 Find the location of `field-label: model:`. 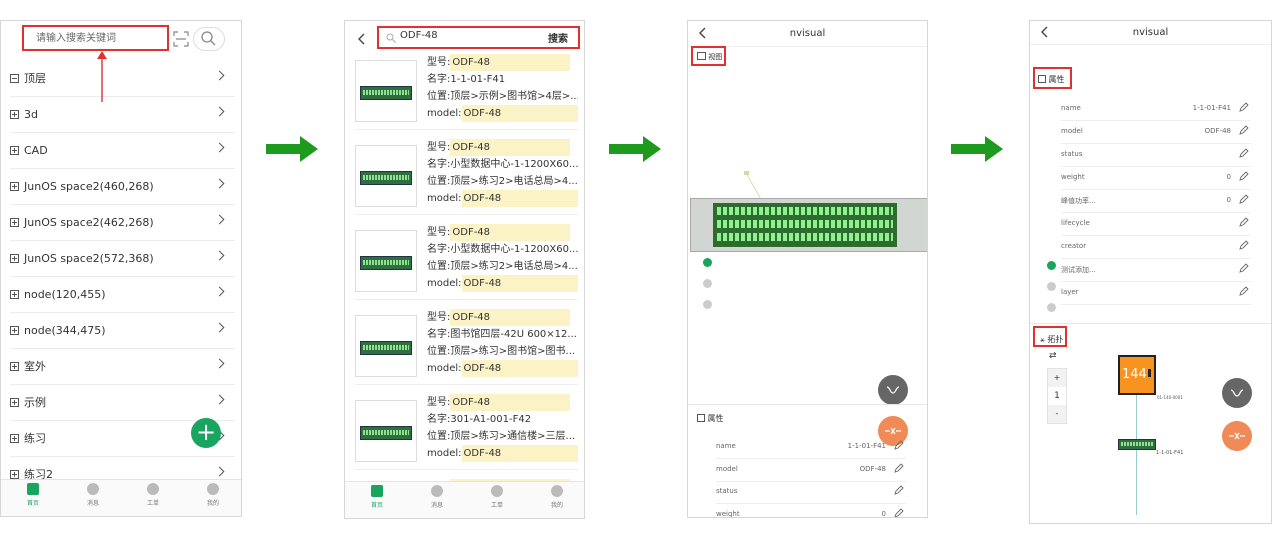

field-label: model: is located at coordinates (444, 113).